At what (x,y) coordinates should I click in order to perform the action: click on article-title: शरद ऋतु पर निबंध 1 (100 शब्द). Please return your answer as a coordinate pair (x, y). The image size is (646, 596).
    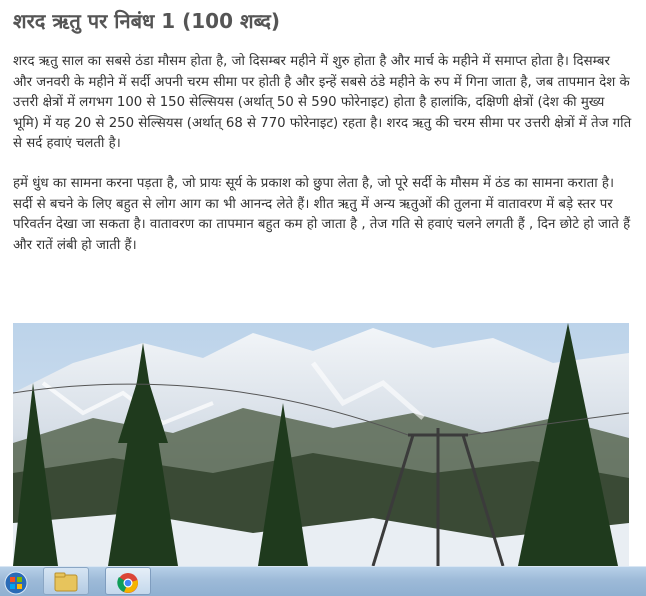
    Looking at the image, I should click on (147, 21).